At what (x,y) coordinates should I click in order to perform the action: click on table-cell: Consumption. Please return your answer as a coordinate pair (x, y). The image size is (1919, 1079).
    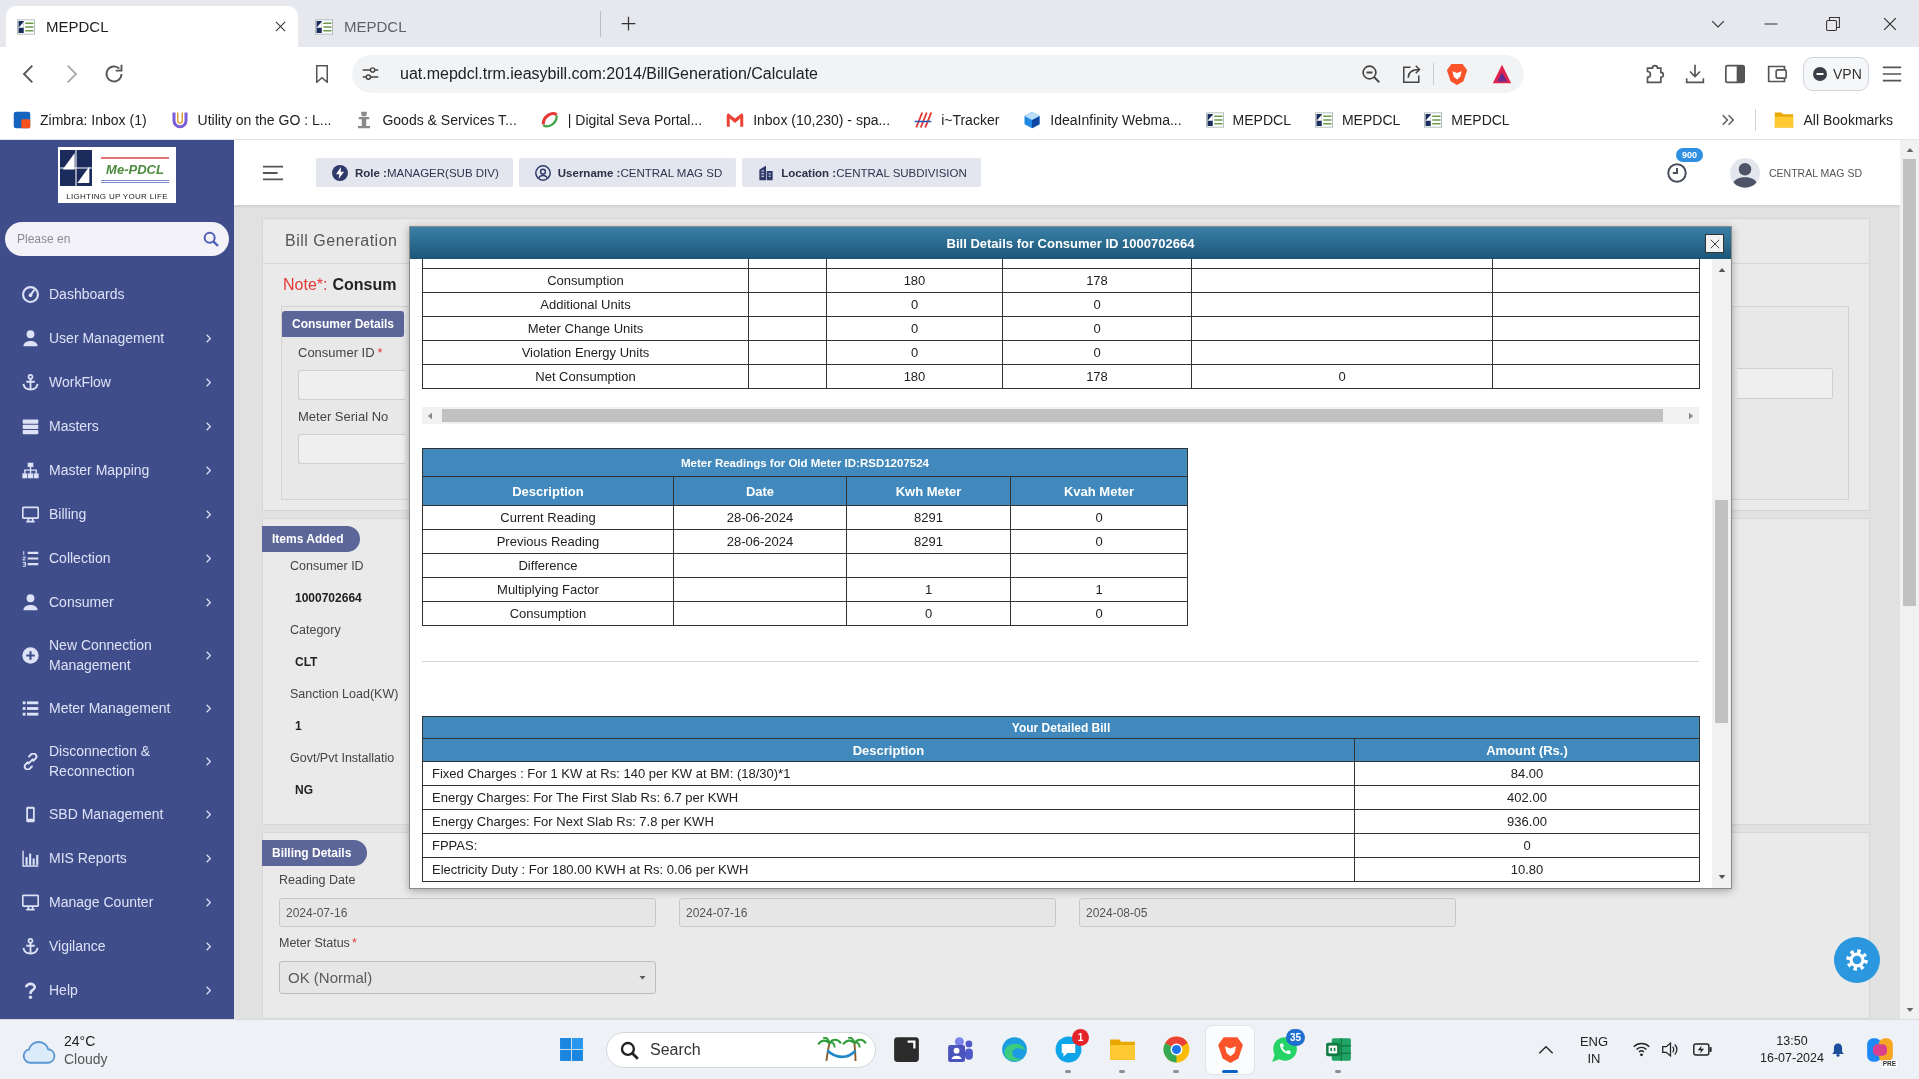
    Looking at the image, I should click on (586, 281).